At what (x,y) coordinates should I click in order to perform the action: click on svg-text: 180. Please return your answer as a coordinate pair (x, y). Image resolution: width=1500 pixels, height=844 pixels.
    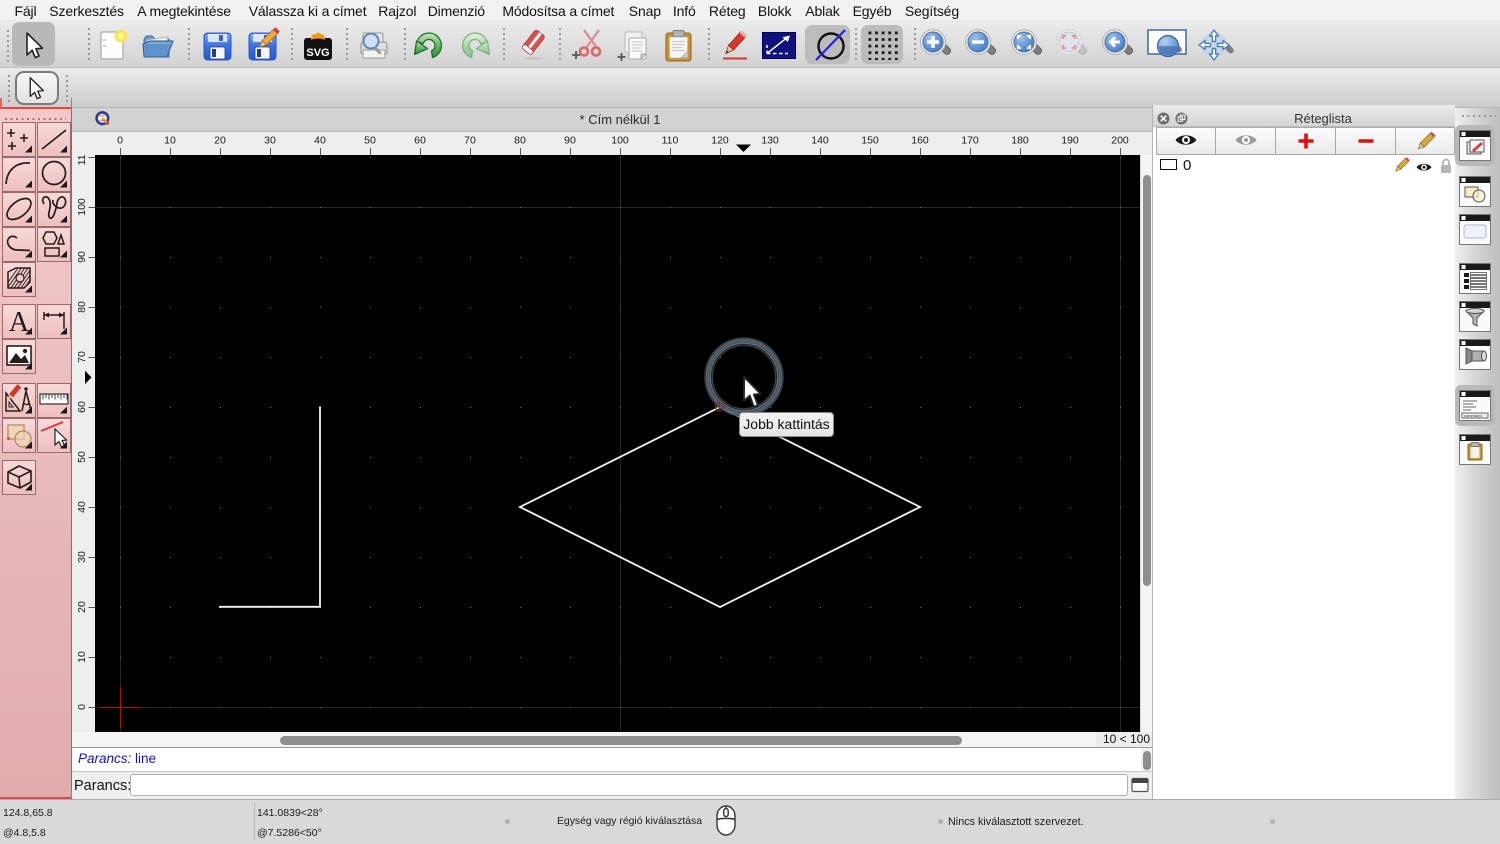
    Looking at the image, I should click on (1020, 140).